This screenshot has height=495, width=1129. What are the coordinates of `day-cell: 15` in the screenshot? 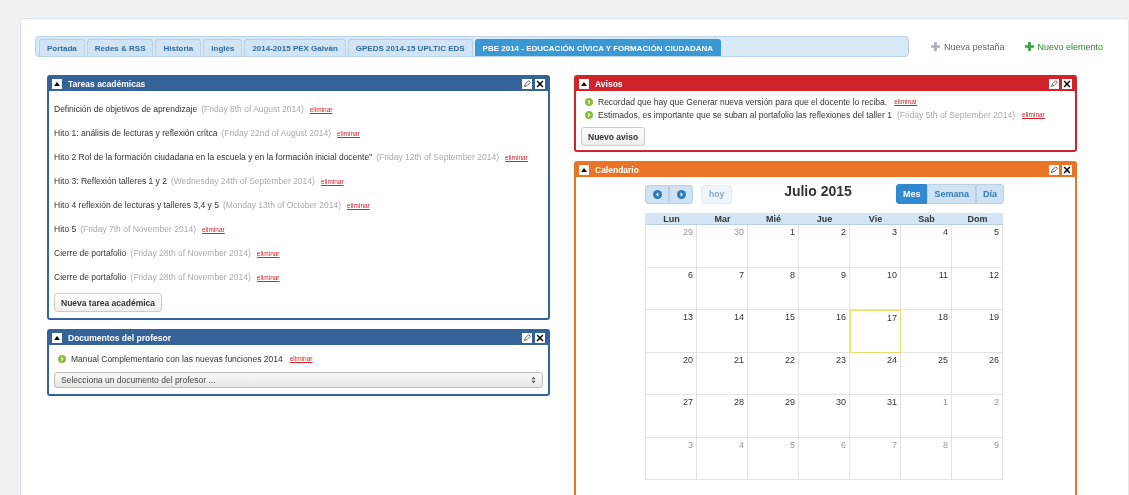 It's located at (773, 331).